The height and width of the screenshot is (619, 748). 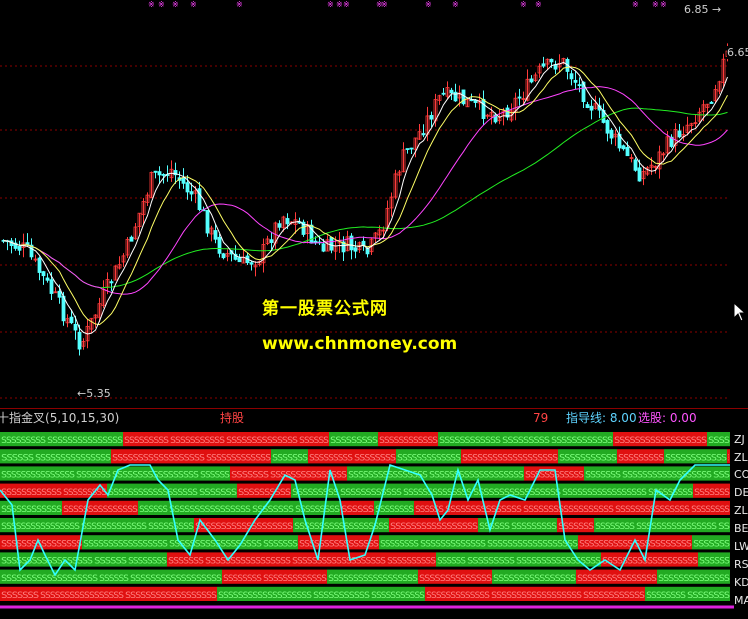 What do you see at coordinates (721, 476) in the screenshot?
I see `indicator-band-pattern: SSS` at bounding box center [721, 476].